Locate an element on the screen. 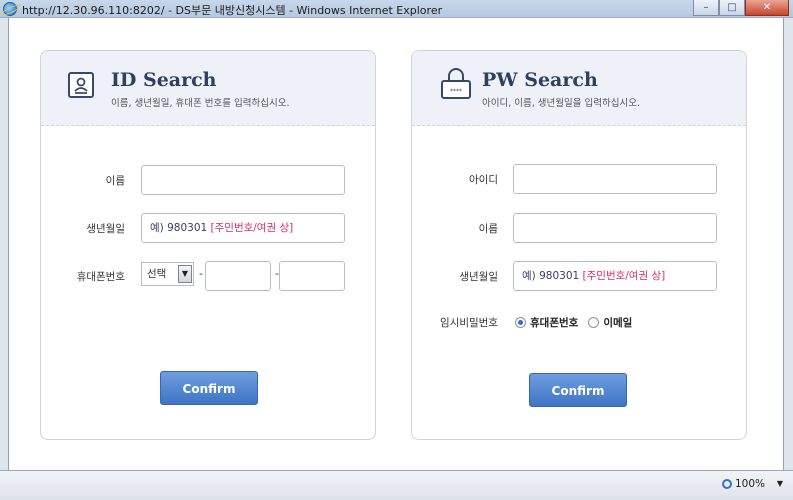 The height and width of the screenshot is (500, 793). pw-birth-input: 예) 980301 [주민번호/여권 상] is located at coordinates (615, 276).